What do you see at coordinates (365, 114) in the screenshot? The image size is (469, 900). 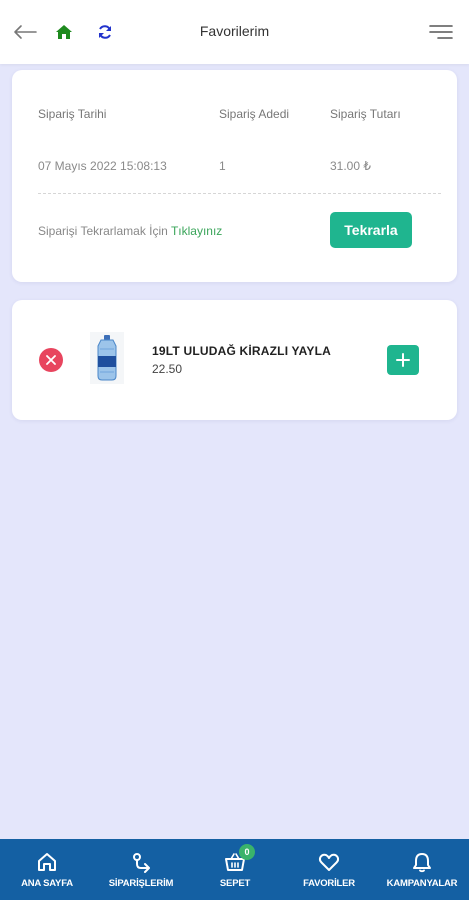 I see `order-total-label: Sipariş Tutarı` at bounding box center [365, 114].